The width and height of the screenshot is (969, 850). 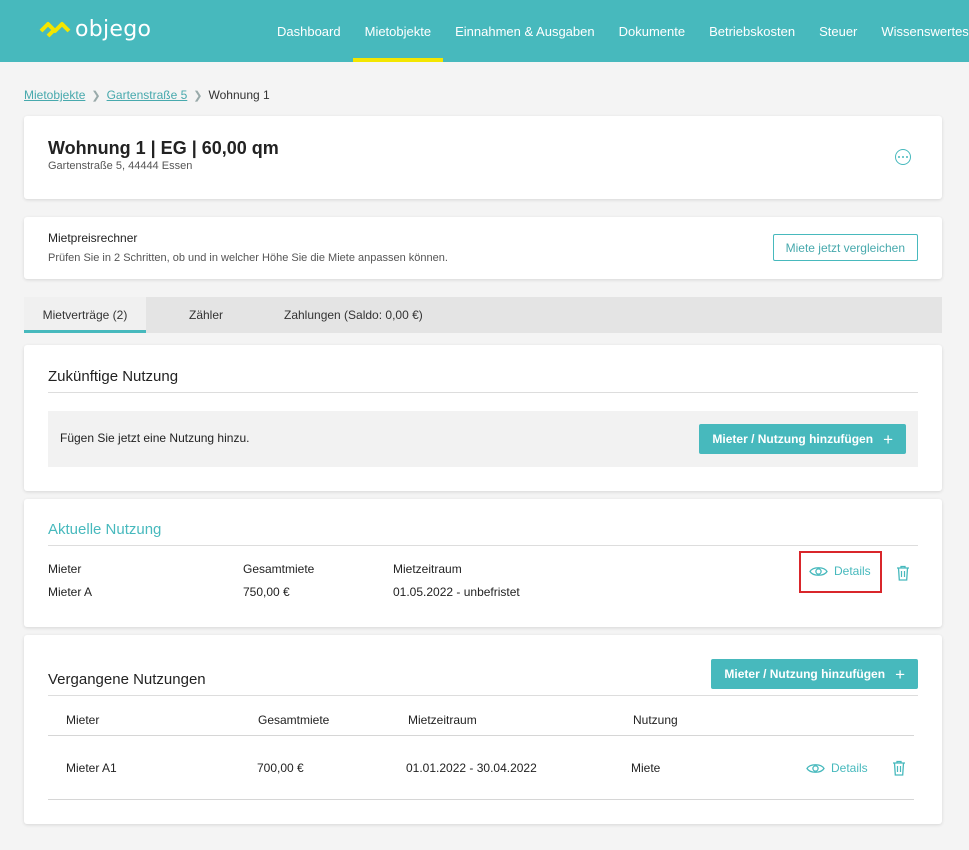 I want to click on objego-logo-icon, so click(x=55, y=29).